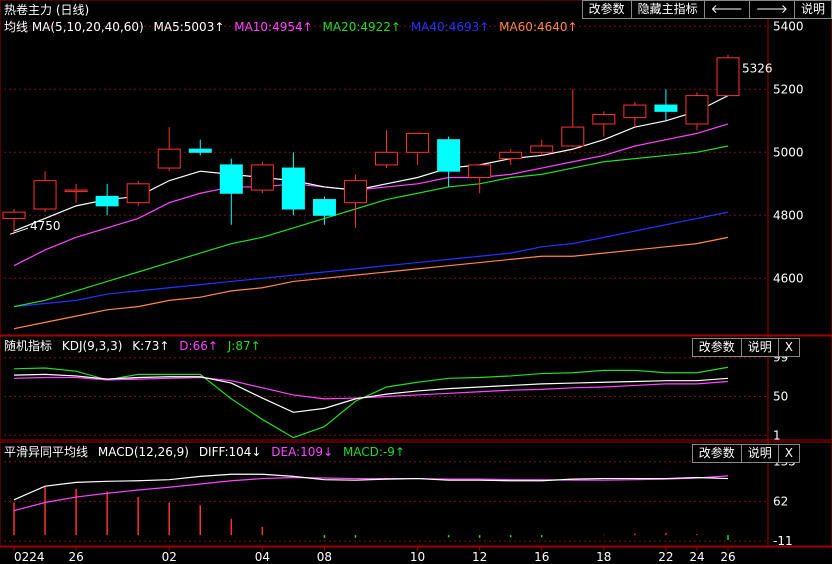 Image resolution: width=832 pixels, height=564 pixels. Describe the element at coordinates (143, 452) in the screenshot. I see `macd-params: MACD(12,26,9)` at that location.